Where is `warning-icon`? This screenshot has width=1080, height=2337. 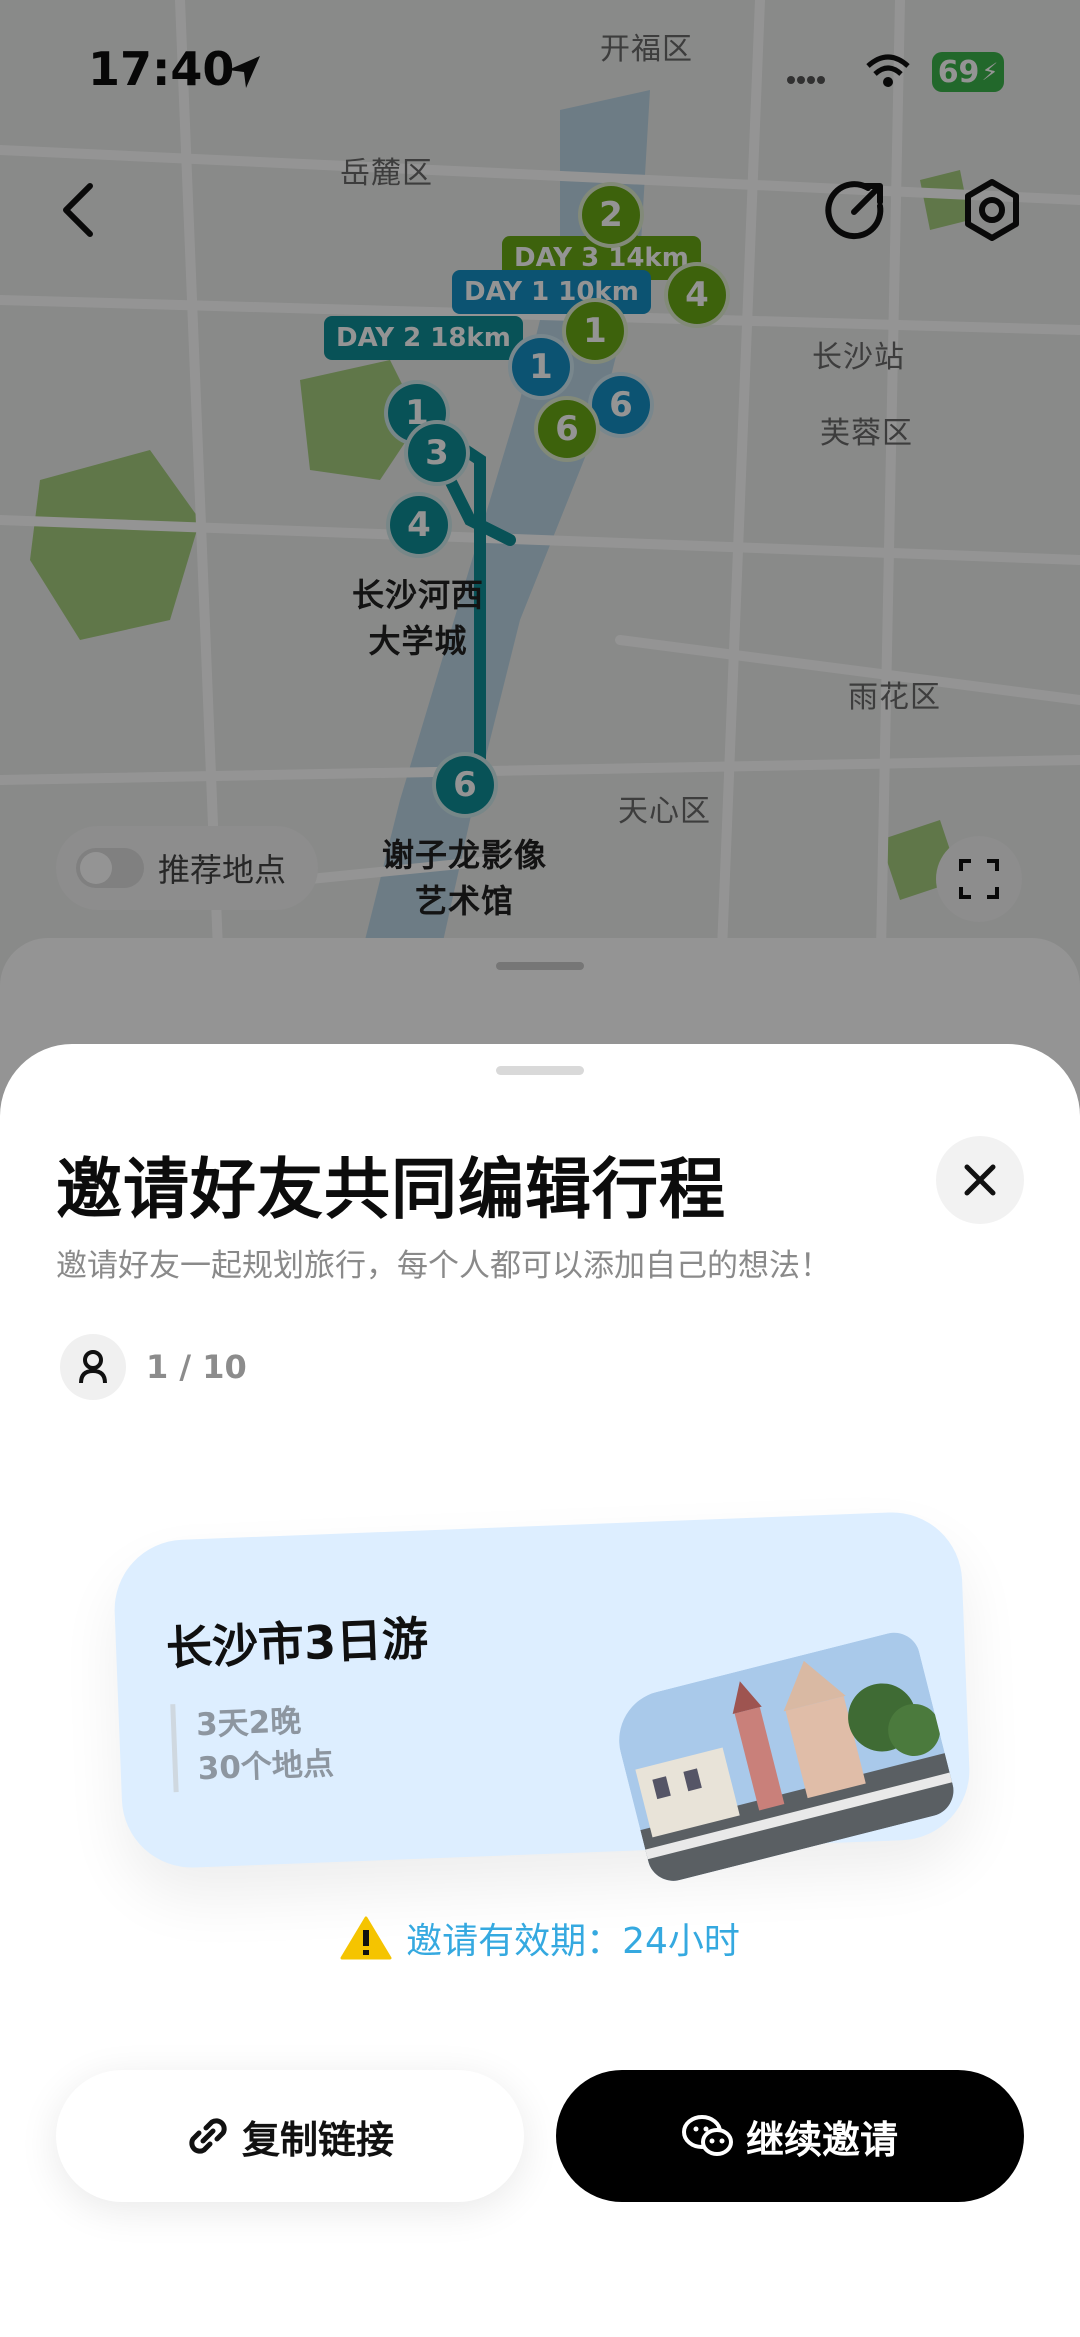
warning-icon is located at coordinates (366, 1938).